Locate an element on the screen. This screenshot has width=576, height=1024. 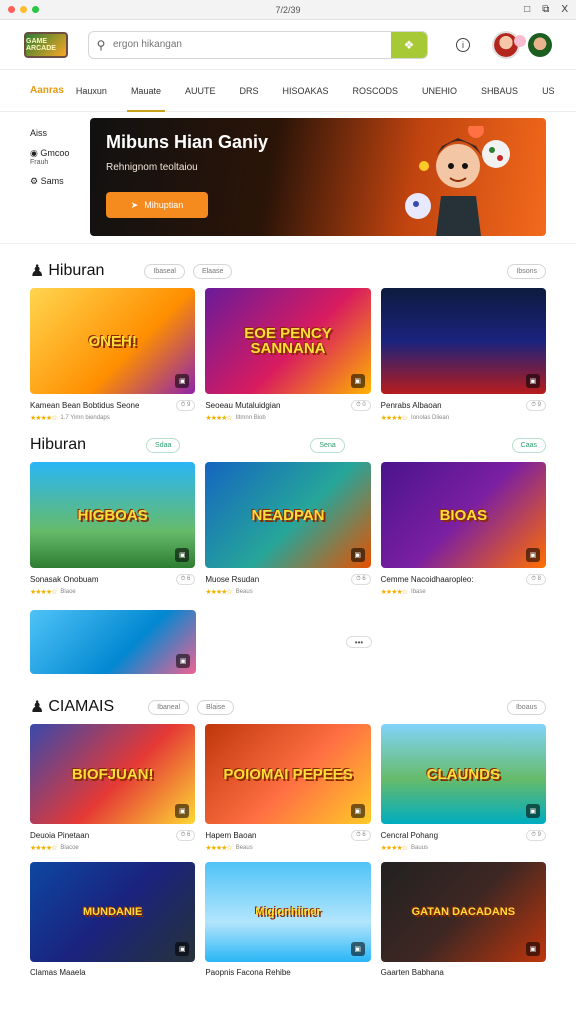
game-sub: Ionolas Dliean is located at coordinates (430, 418).